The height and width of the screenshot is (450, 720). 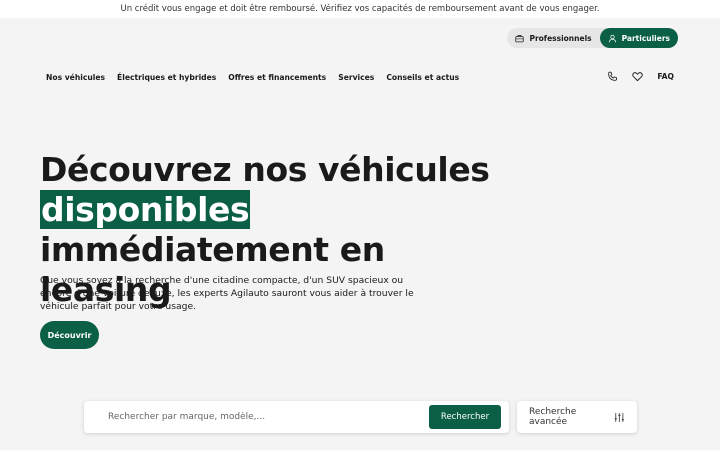 What do you see at coordinates (277, 77) in the screenshot?
I see `nav-item-offers: Offres et financements` at bounding box center [277, 77].